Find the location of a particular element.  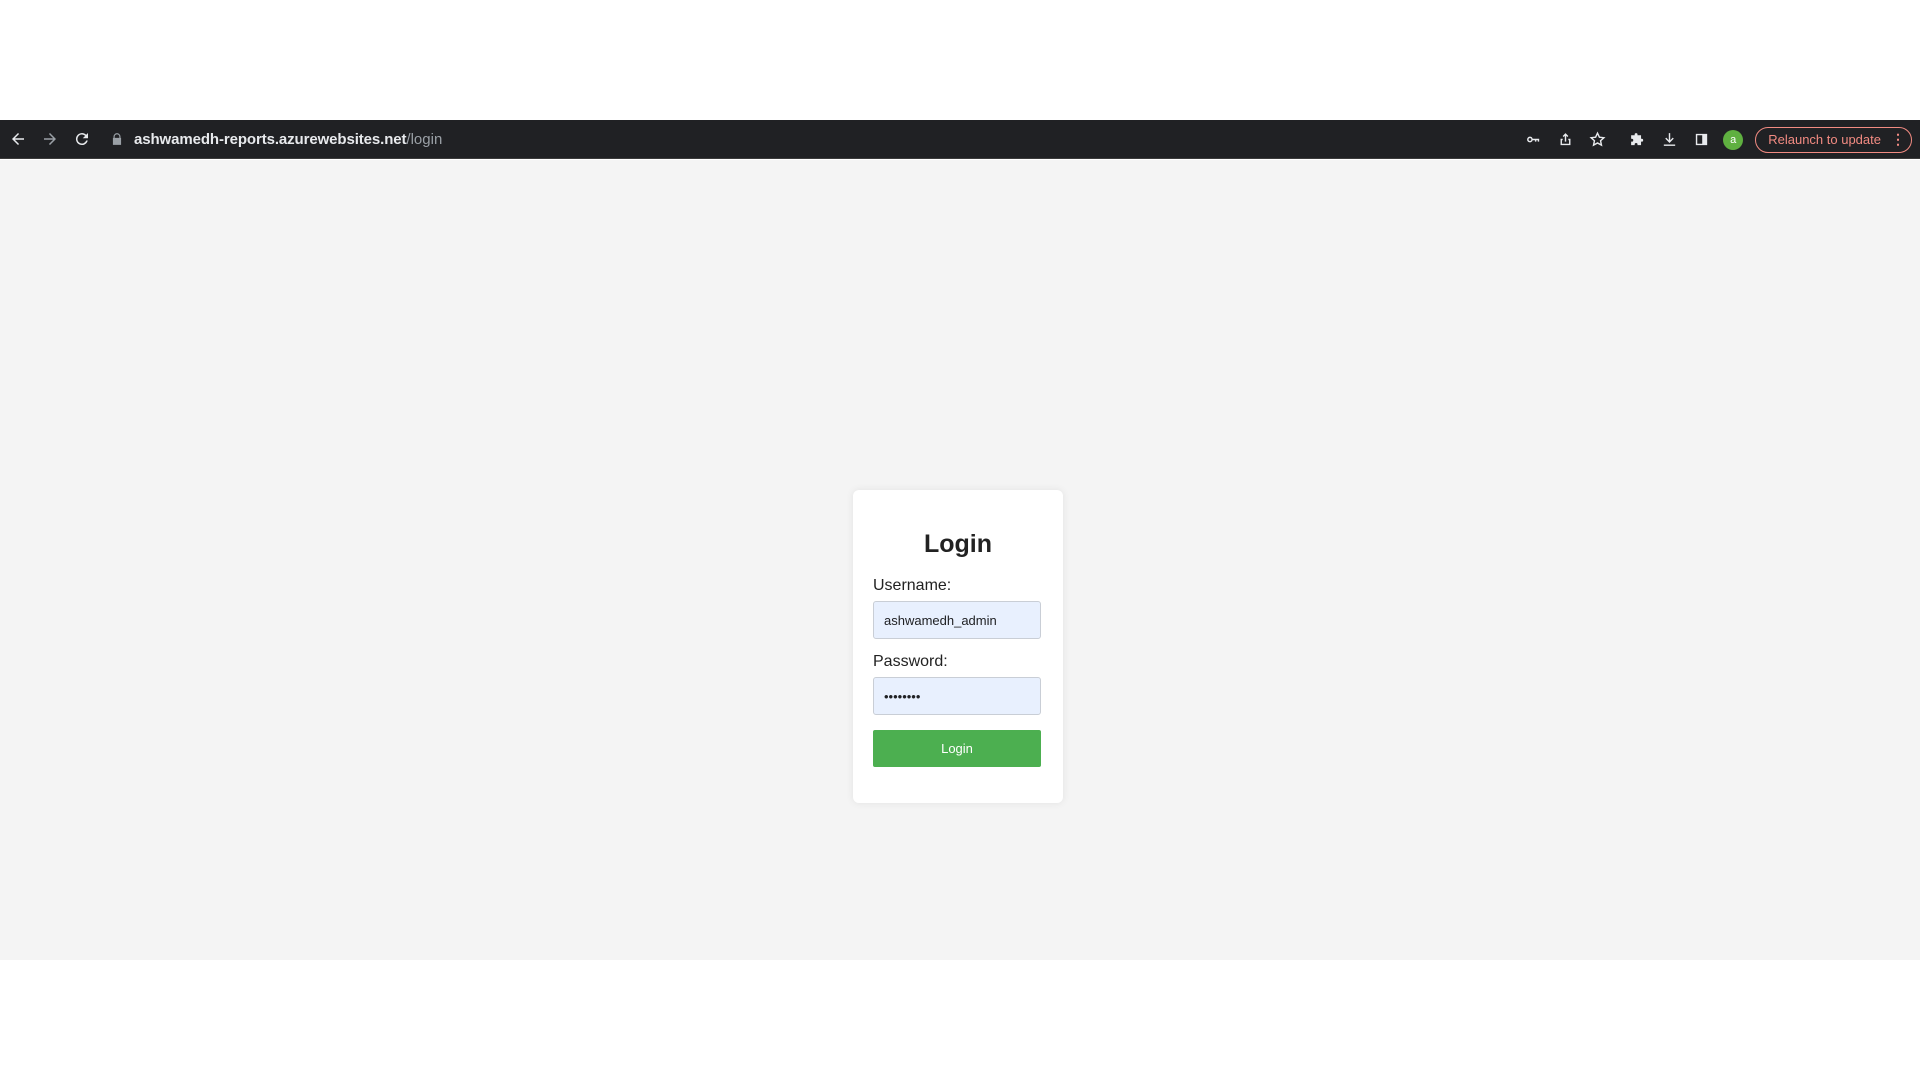

relaunch-to-update-button: Relaunch to update ⋮ is located at coordinates (1833, 139).